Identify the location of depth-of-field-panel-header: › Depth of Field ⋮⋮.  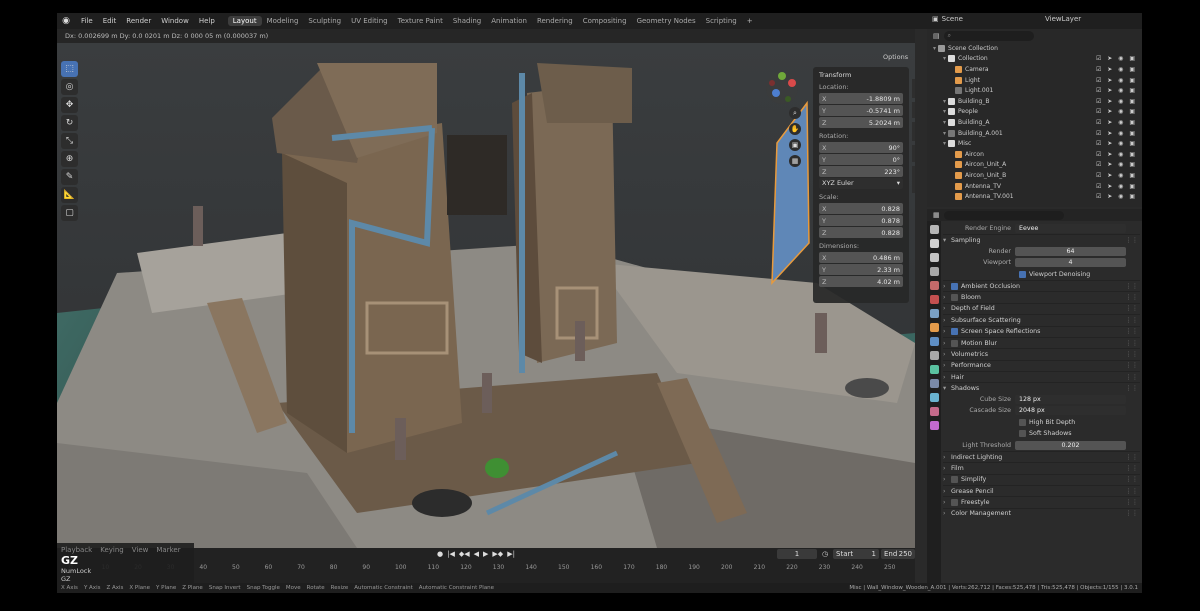
(1041, 308).